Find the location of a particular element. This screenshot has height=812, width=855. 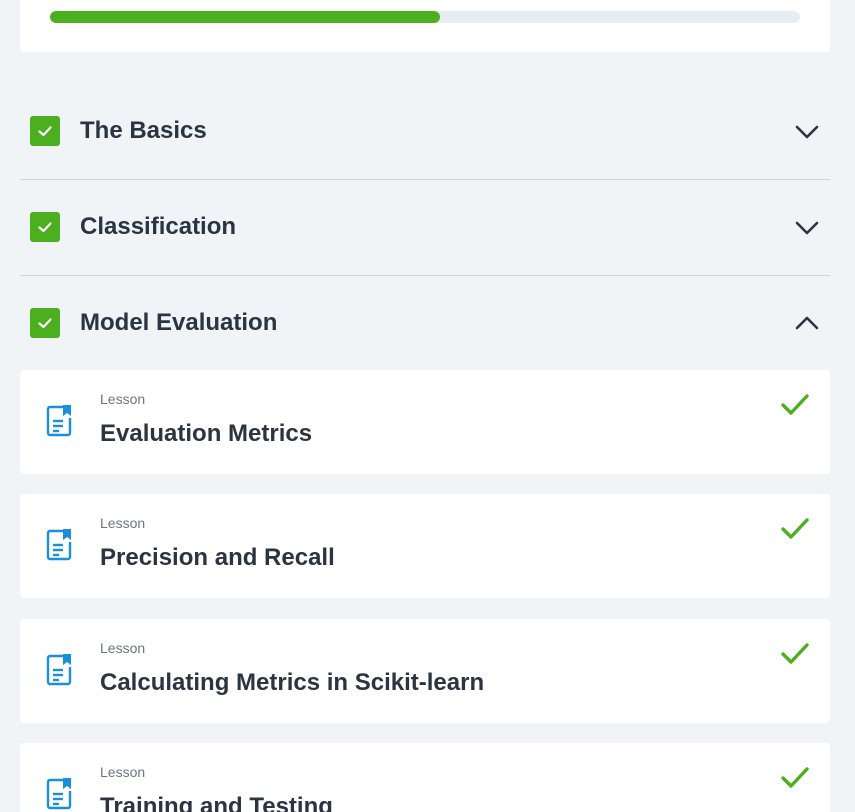

lesson-item-precision-and-recall: Lesson Precision and Recall is located at coordinates (425, 546).